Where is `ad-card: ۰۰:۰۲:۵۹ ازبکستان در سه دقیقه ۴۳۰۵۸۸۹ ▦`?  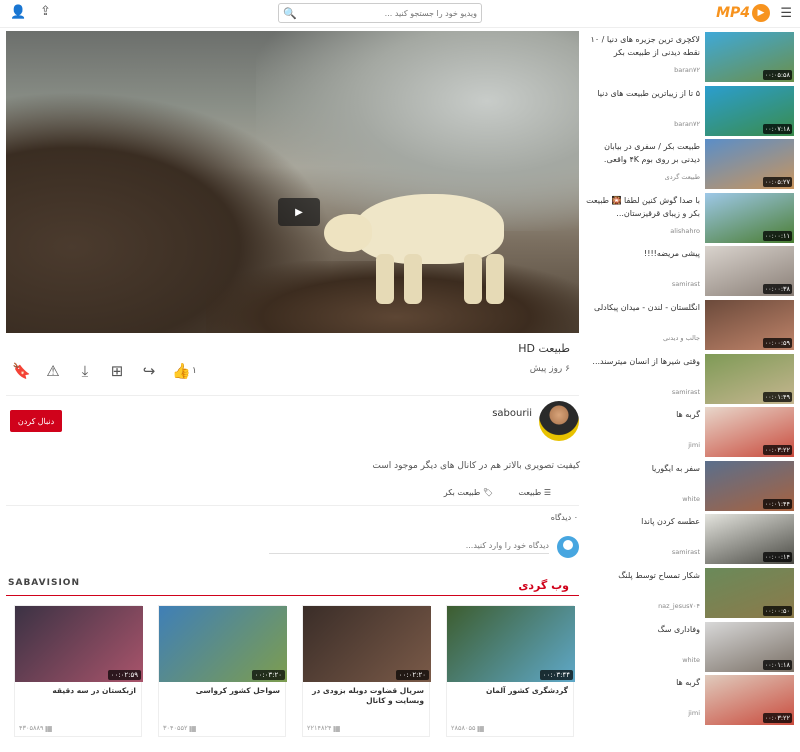 ad-card: ۰۰:۰۲:۵۹ ازبکستان در سه دقیقه ۴۳۰۵۸۸۹ ▦ is located at coordinates (78, 671).